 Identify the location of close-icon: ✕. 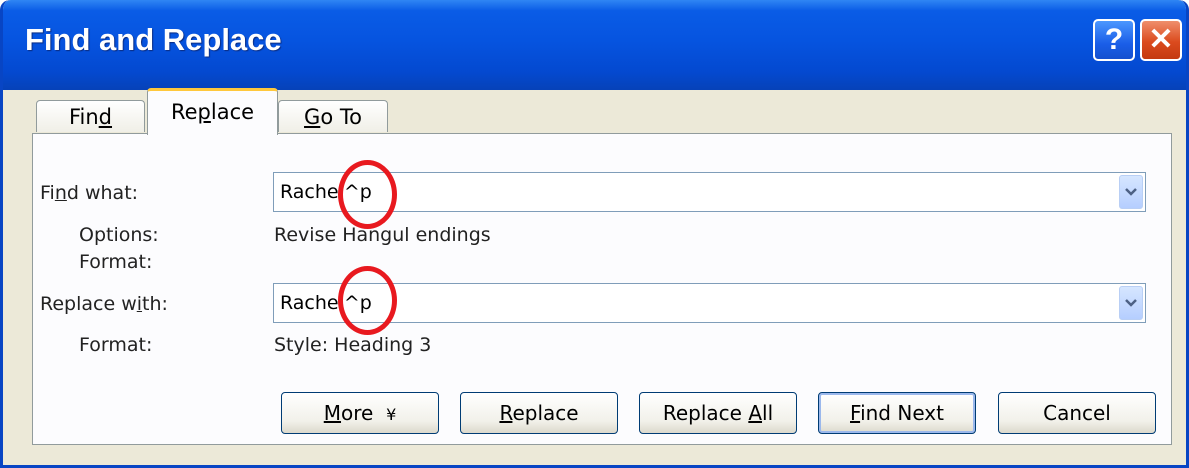
(1161, 40).